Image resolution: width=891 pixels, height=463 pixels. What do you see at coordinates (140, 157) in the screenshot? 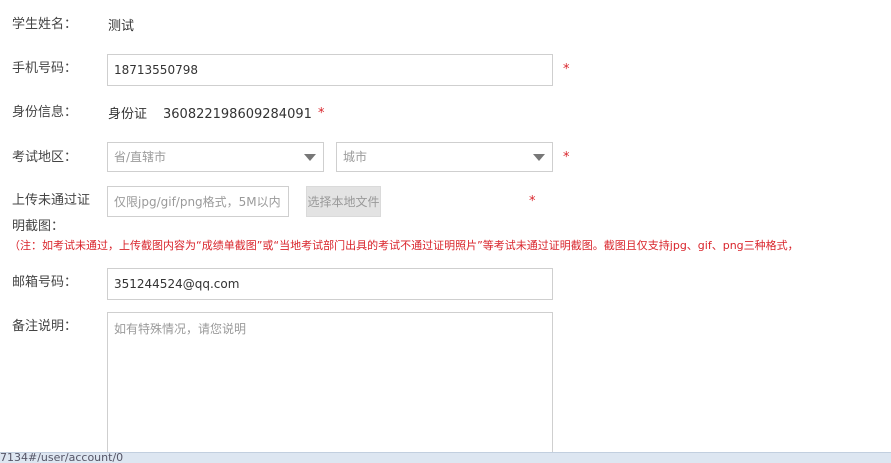
I see `province-select-text: 省/直辖市` at bounding box center [140, 157].